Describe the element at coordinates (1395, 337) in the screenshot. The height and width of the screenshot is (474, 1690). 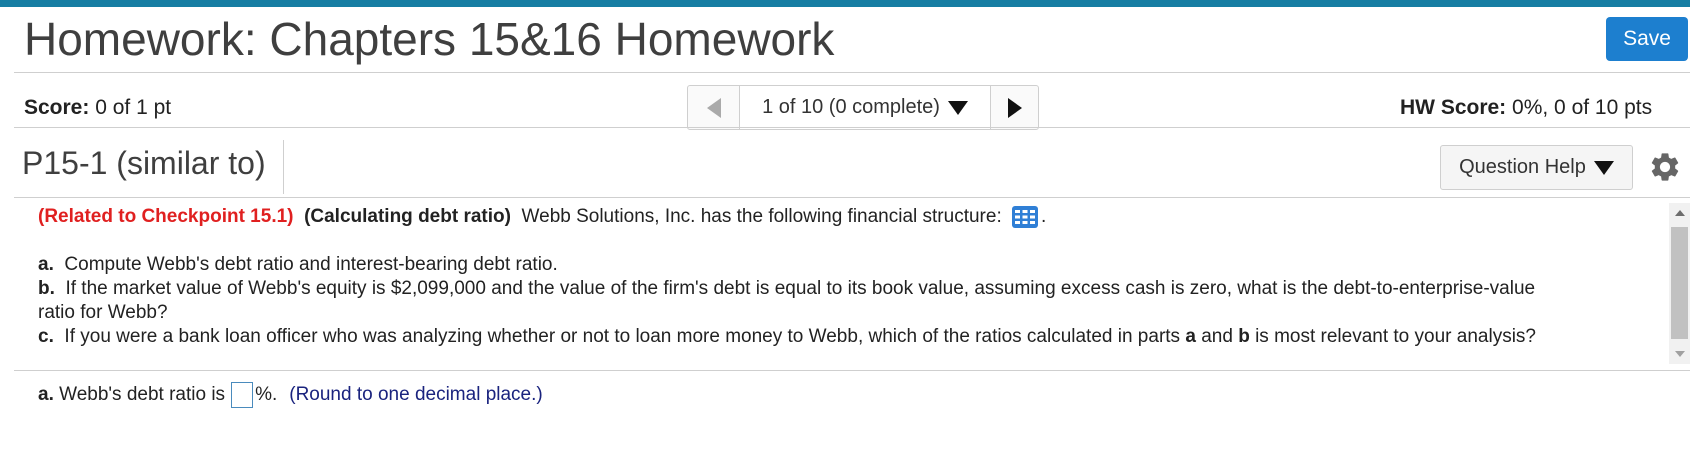
I see `part-c-text-end: is most relevant to your analysis?` at that location.